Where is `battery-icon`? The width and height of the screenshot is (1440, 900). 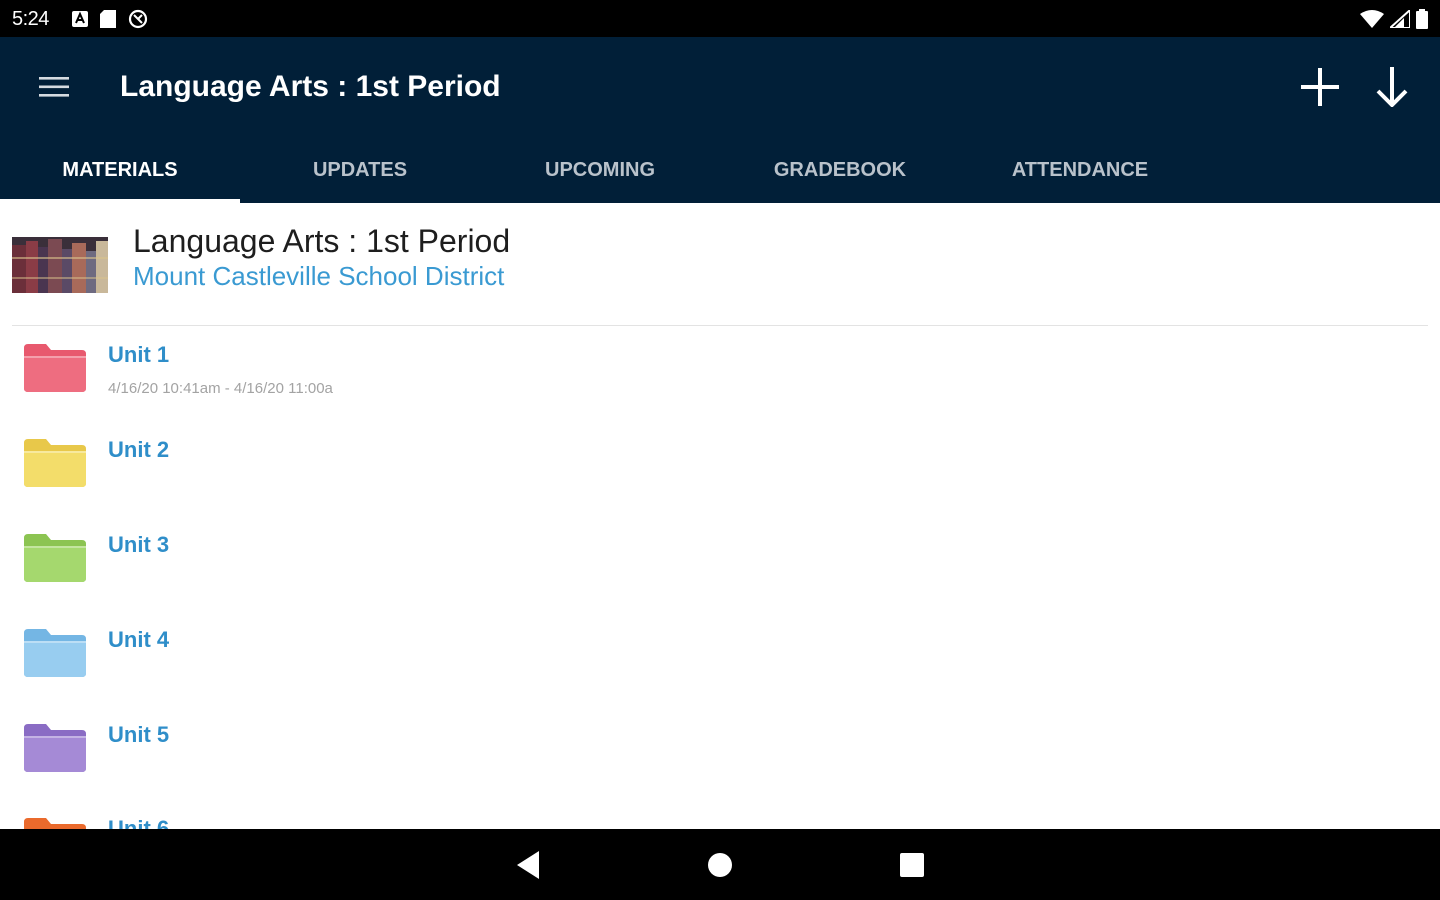 battery-icon is located at coordinates (1422, 19).